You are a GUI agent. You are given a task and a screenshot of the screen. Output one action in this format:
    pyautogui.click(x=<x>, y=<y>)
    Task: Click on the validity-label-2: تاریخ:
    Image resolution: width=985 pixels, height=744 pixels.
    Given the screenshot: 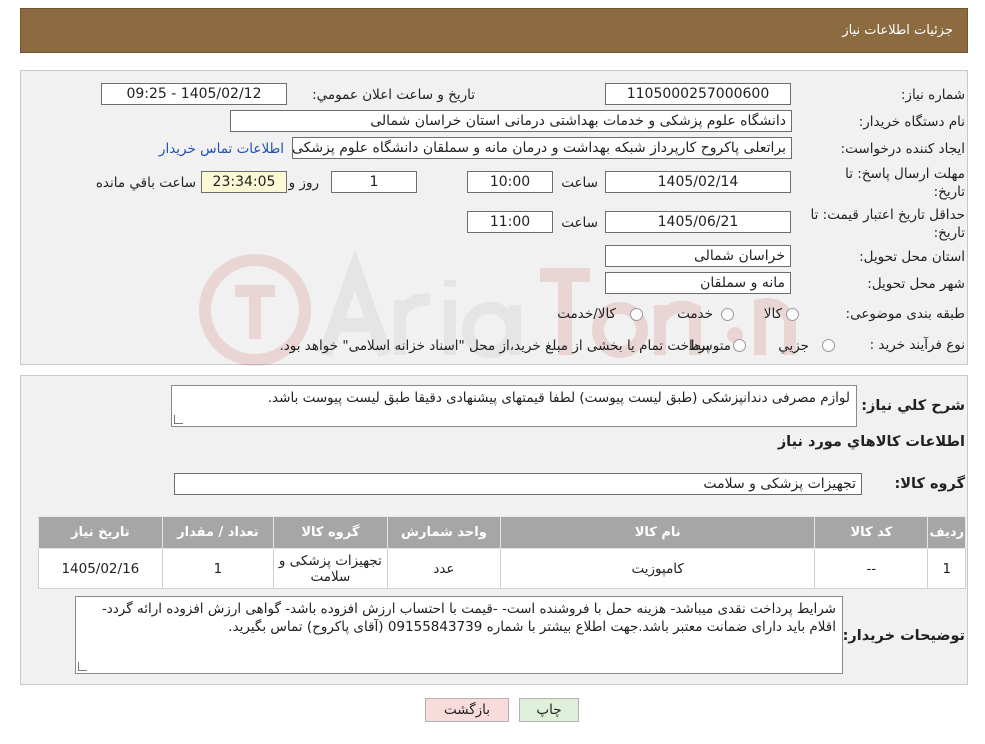 What is the action you would take?
    pyautogui.click(x=949, y=233)
    